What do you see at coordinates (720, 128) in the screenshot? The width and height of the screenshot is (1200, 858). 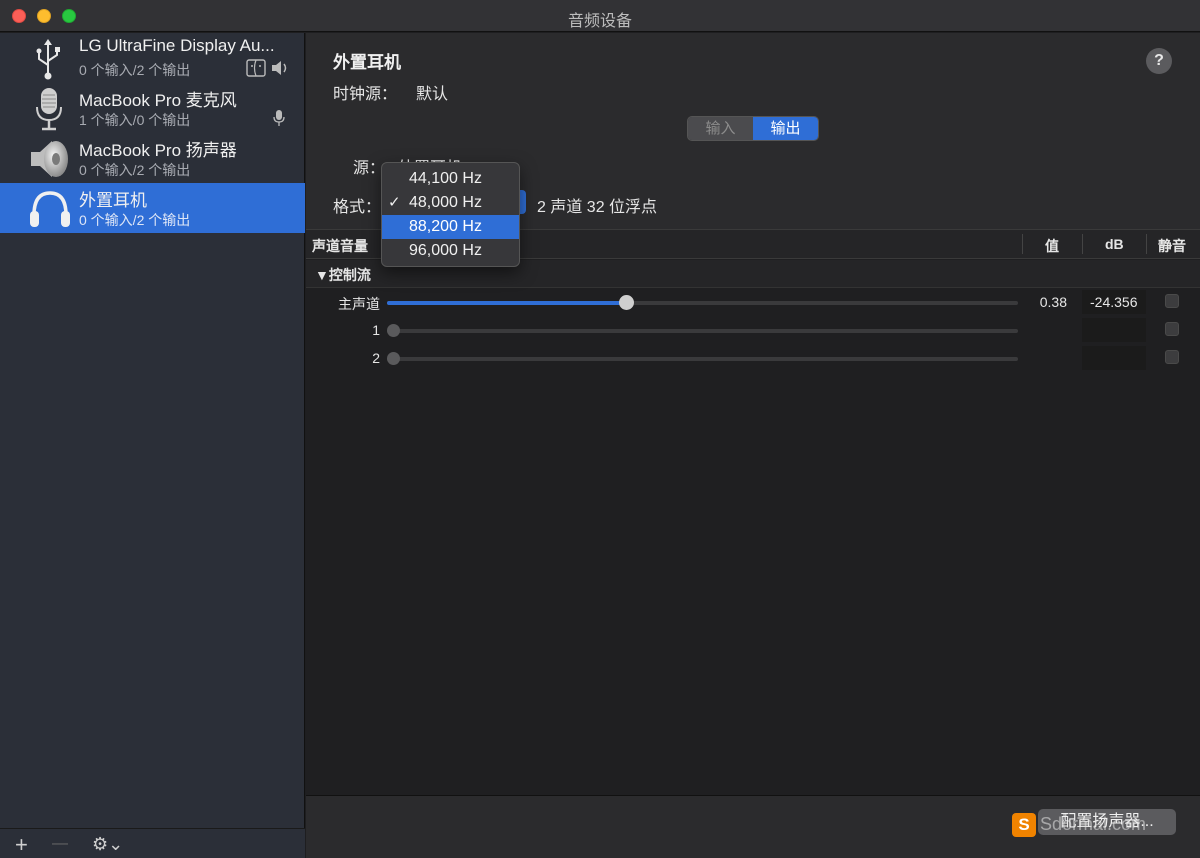 I see `tab-input: 输入` at bounding box center [720, 128].